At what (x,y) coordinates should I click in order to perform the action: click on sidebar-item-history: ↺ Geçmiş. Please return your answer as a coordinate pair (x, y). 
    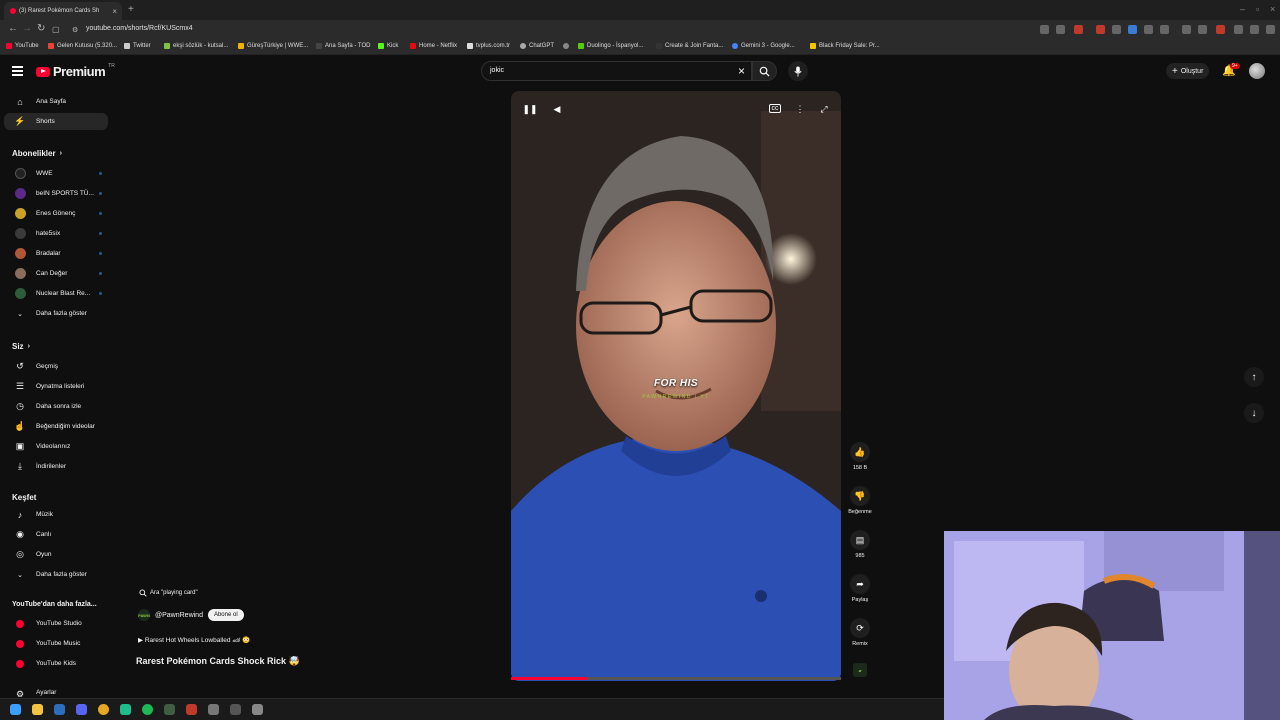
    Looking at the image, I should click on (56, 366).